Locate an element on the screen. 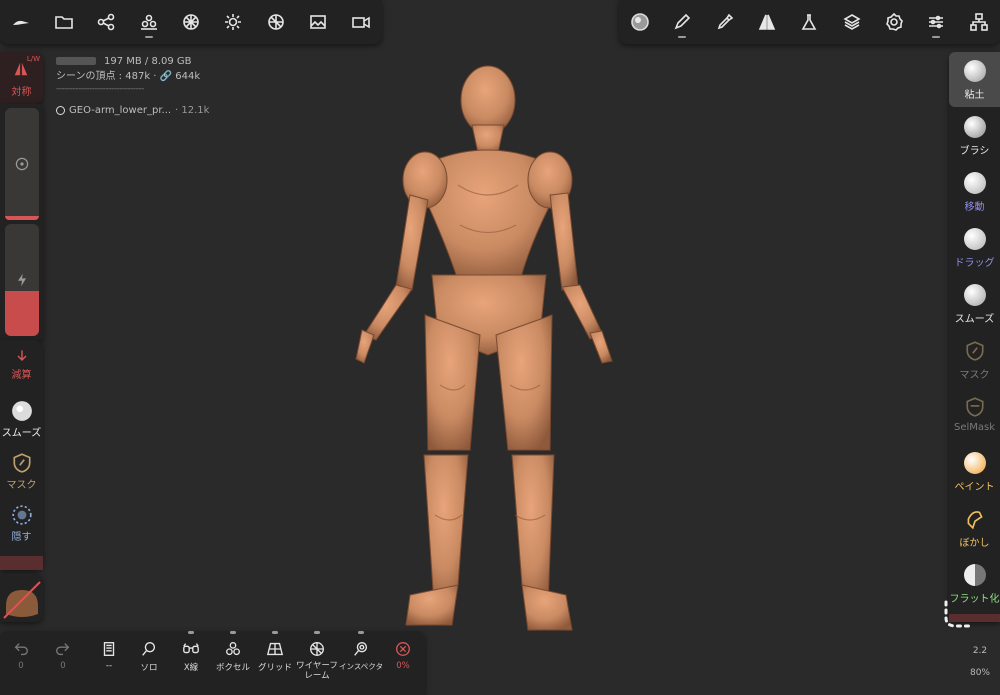  bottom-right-percent: 80% is located at coordinates (979, 673).